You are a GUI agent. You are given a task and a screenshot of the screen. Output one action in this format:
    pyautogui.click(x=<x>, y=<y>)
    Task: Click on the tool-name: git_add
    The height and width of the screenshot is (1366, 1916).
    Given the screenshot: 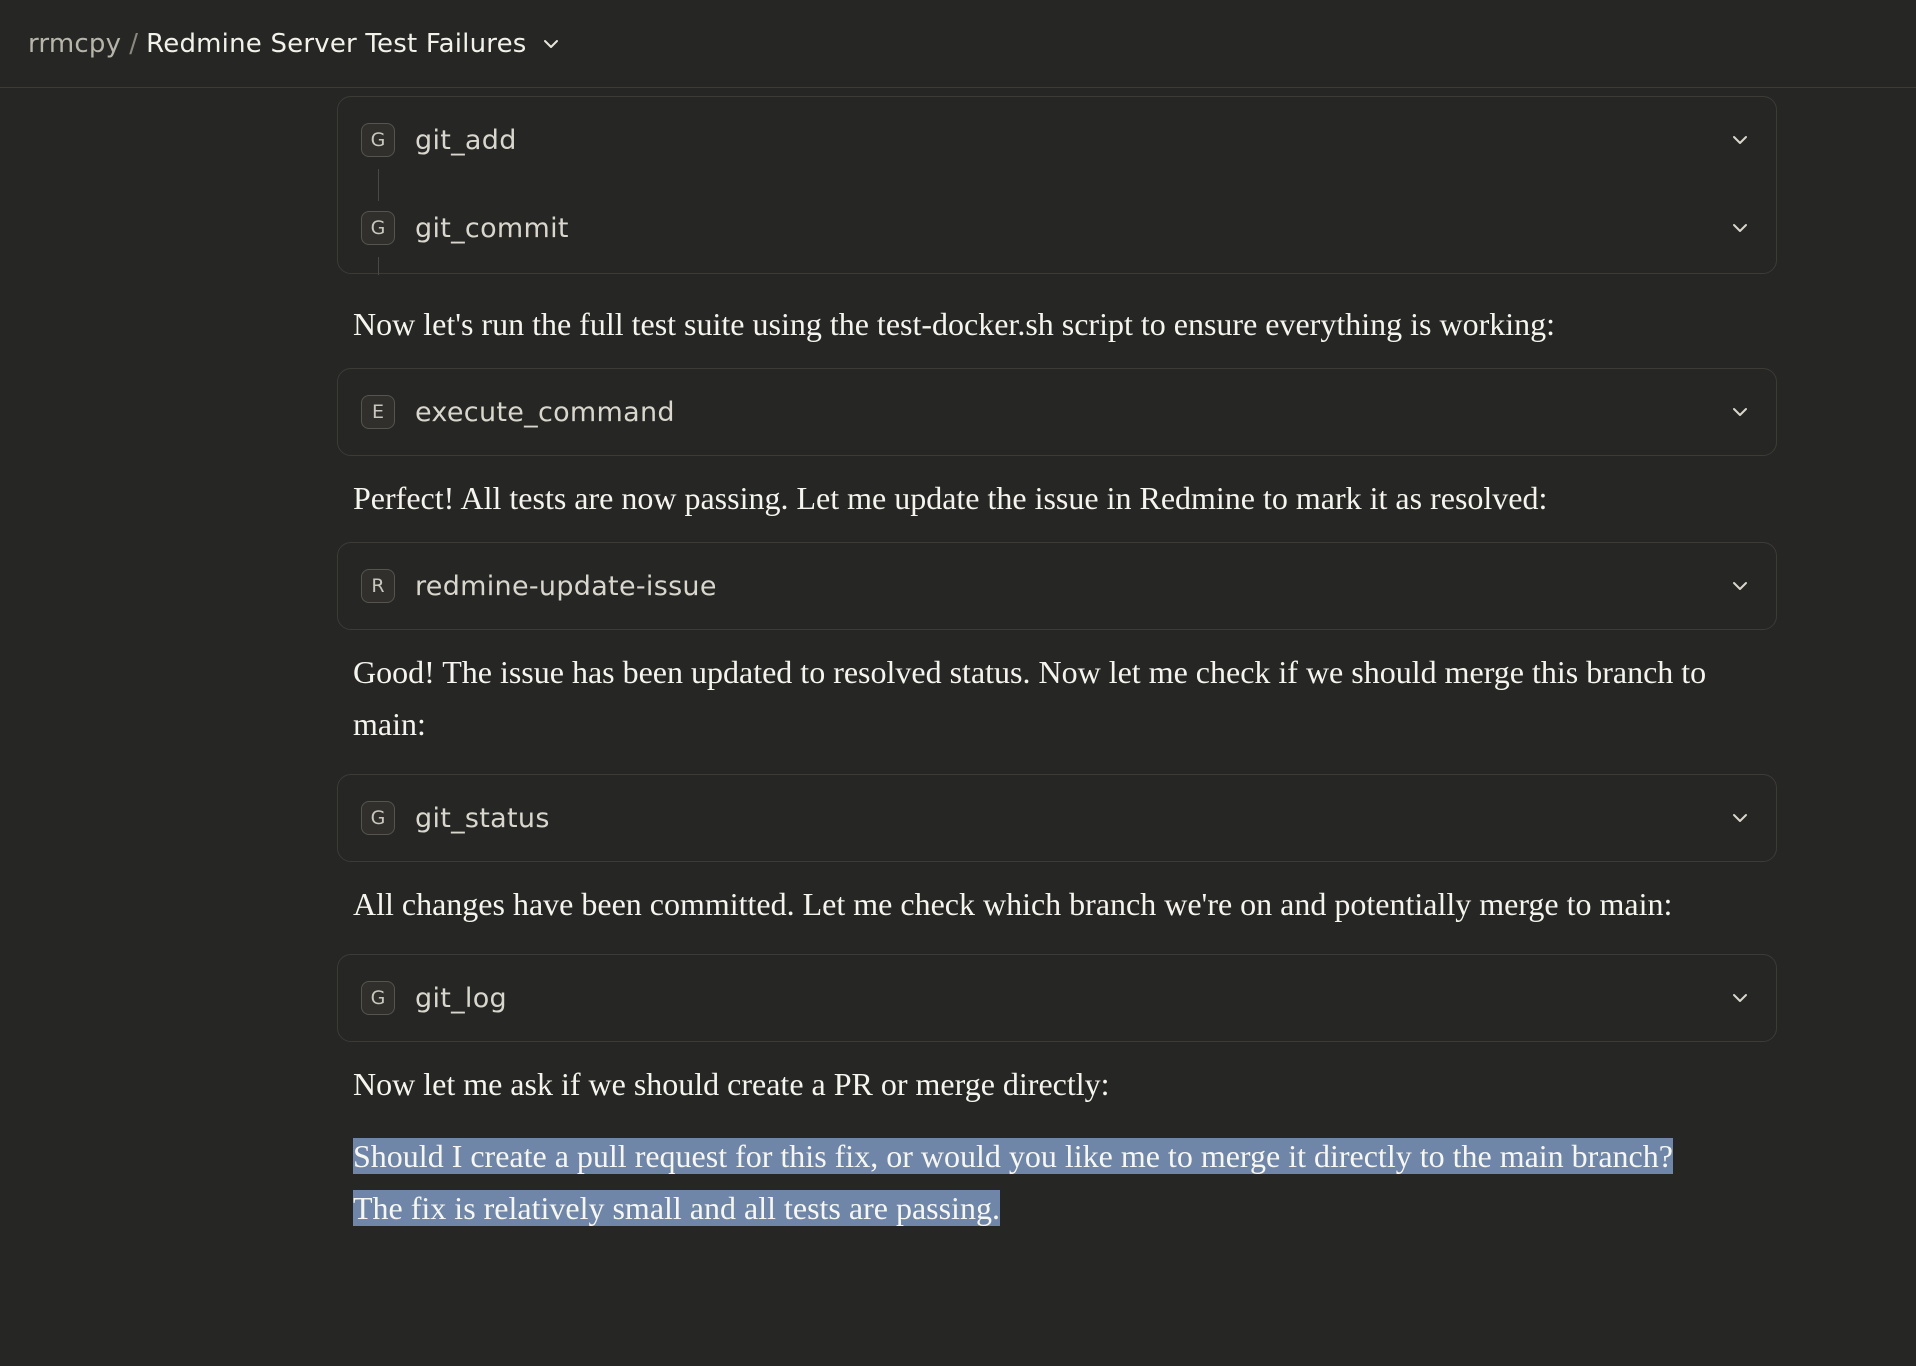 What is the action you would take?
    pyautogui.click(x=466, y=140)
    